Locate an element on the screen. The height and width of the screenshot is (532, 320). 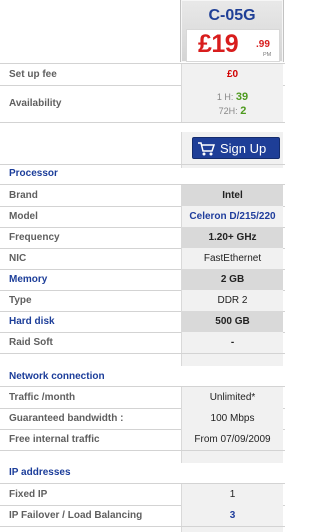
spec-row-raid-soft: Raid Soft - is located at coordinates (142, 342).